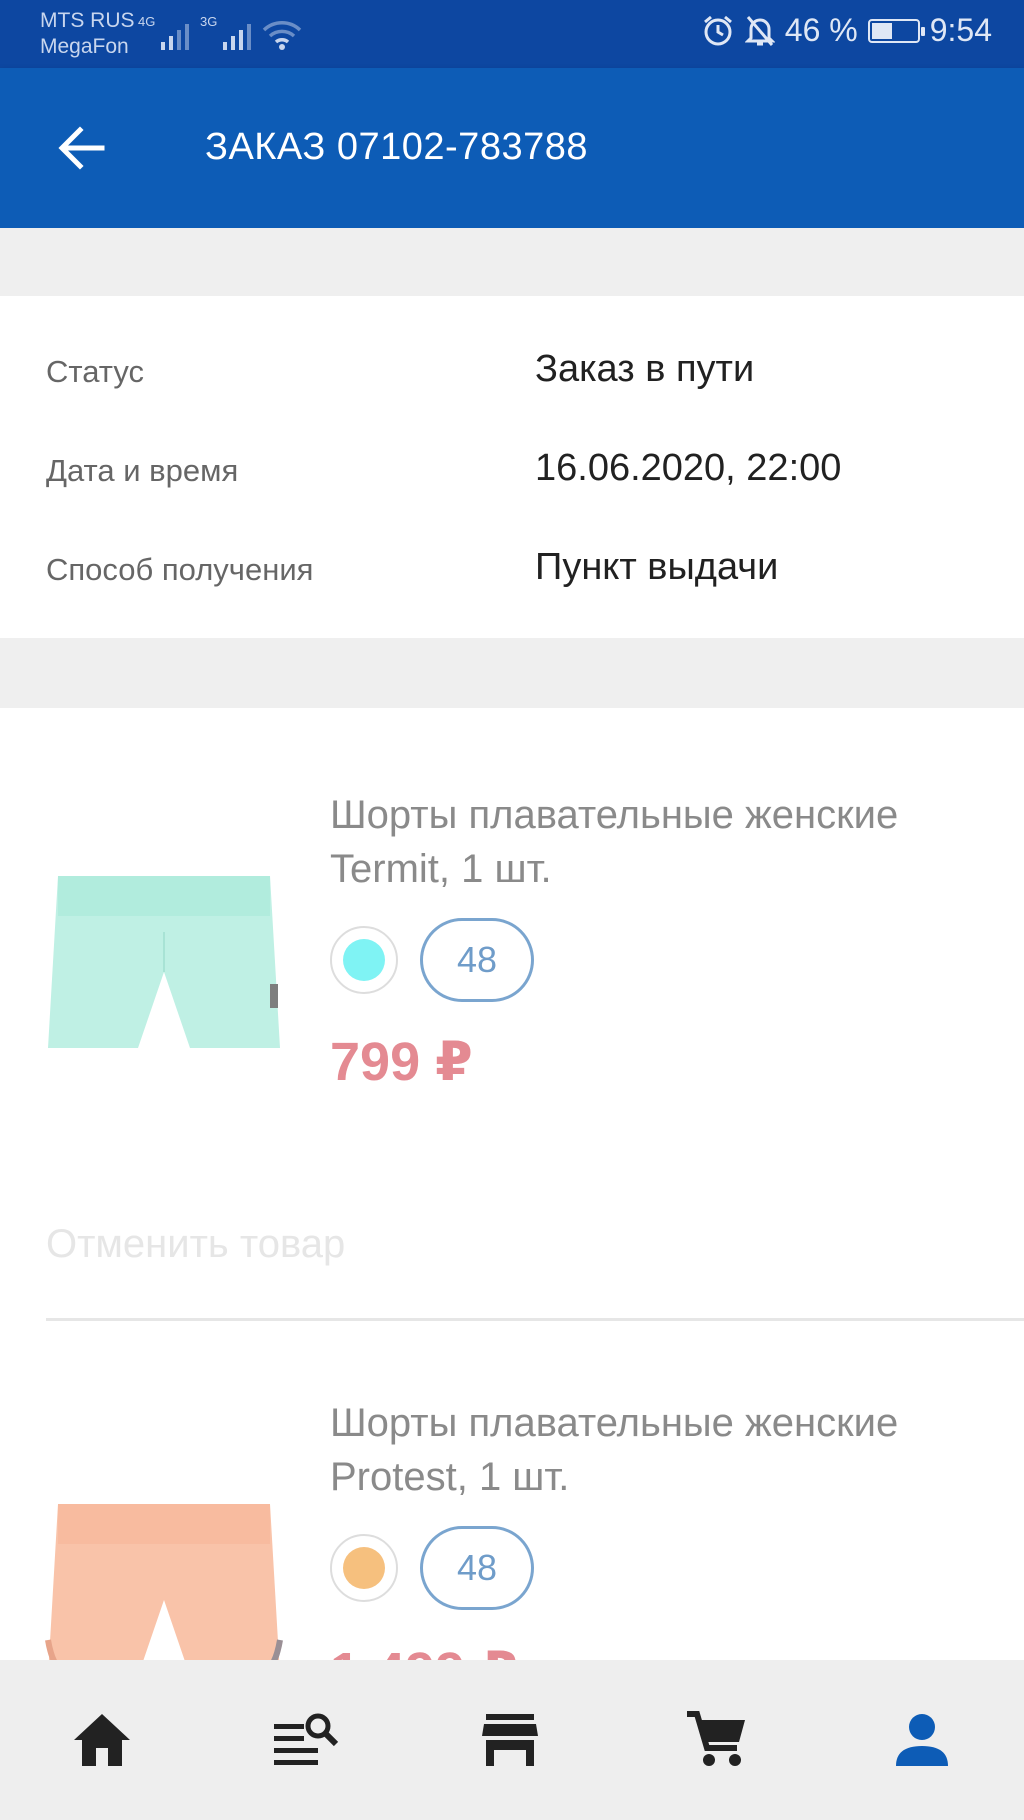 Image resolution: width=1024 pixels, height=1820 pixels. I want to click on status-bar: MTS RUS MegaFon 4G 3G 46 % 9:54, so click(512, 34).